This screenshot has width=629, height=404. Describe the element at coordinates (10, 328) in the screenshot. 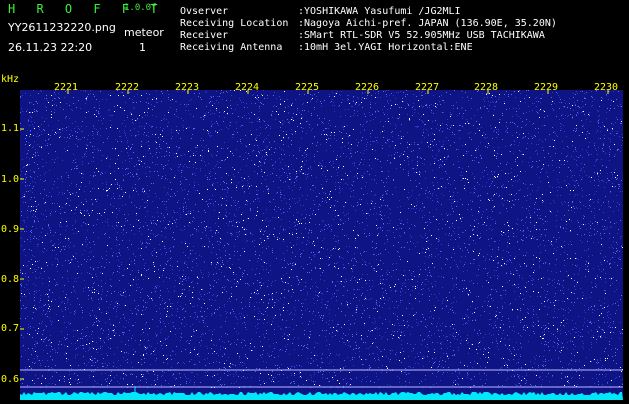

I see `y-tick-label: 0.7` at that location.